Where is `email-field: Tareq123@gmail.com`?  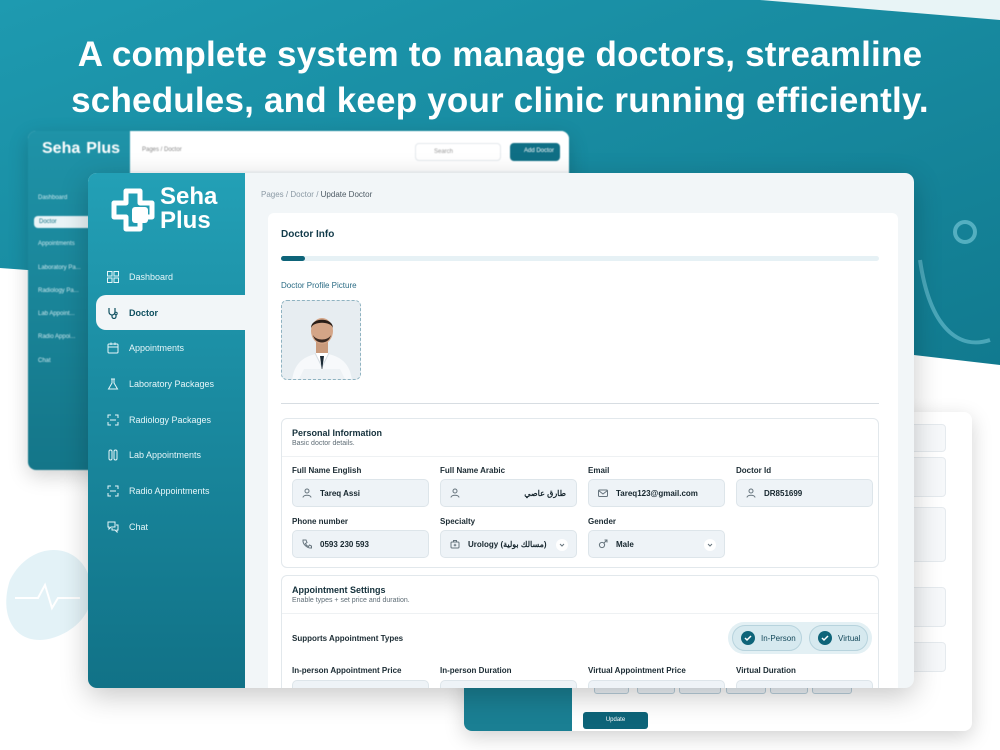
email-field: Tareq123@gmail.com is located at coordinates (656, 493).